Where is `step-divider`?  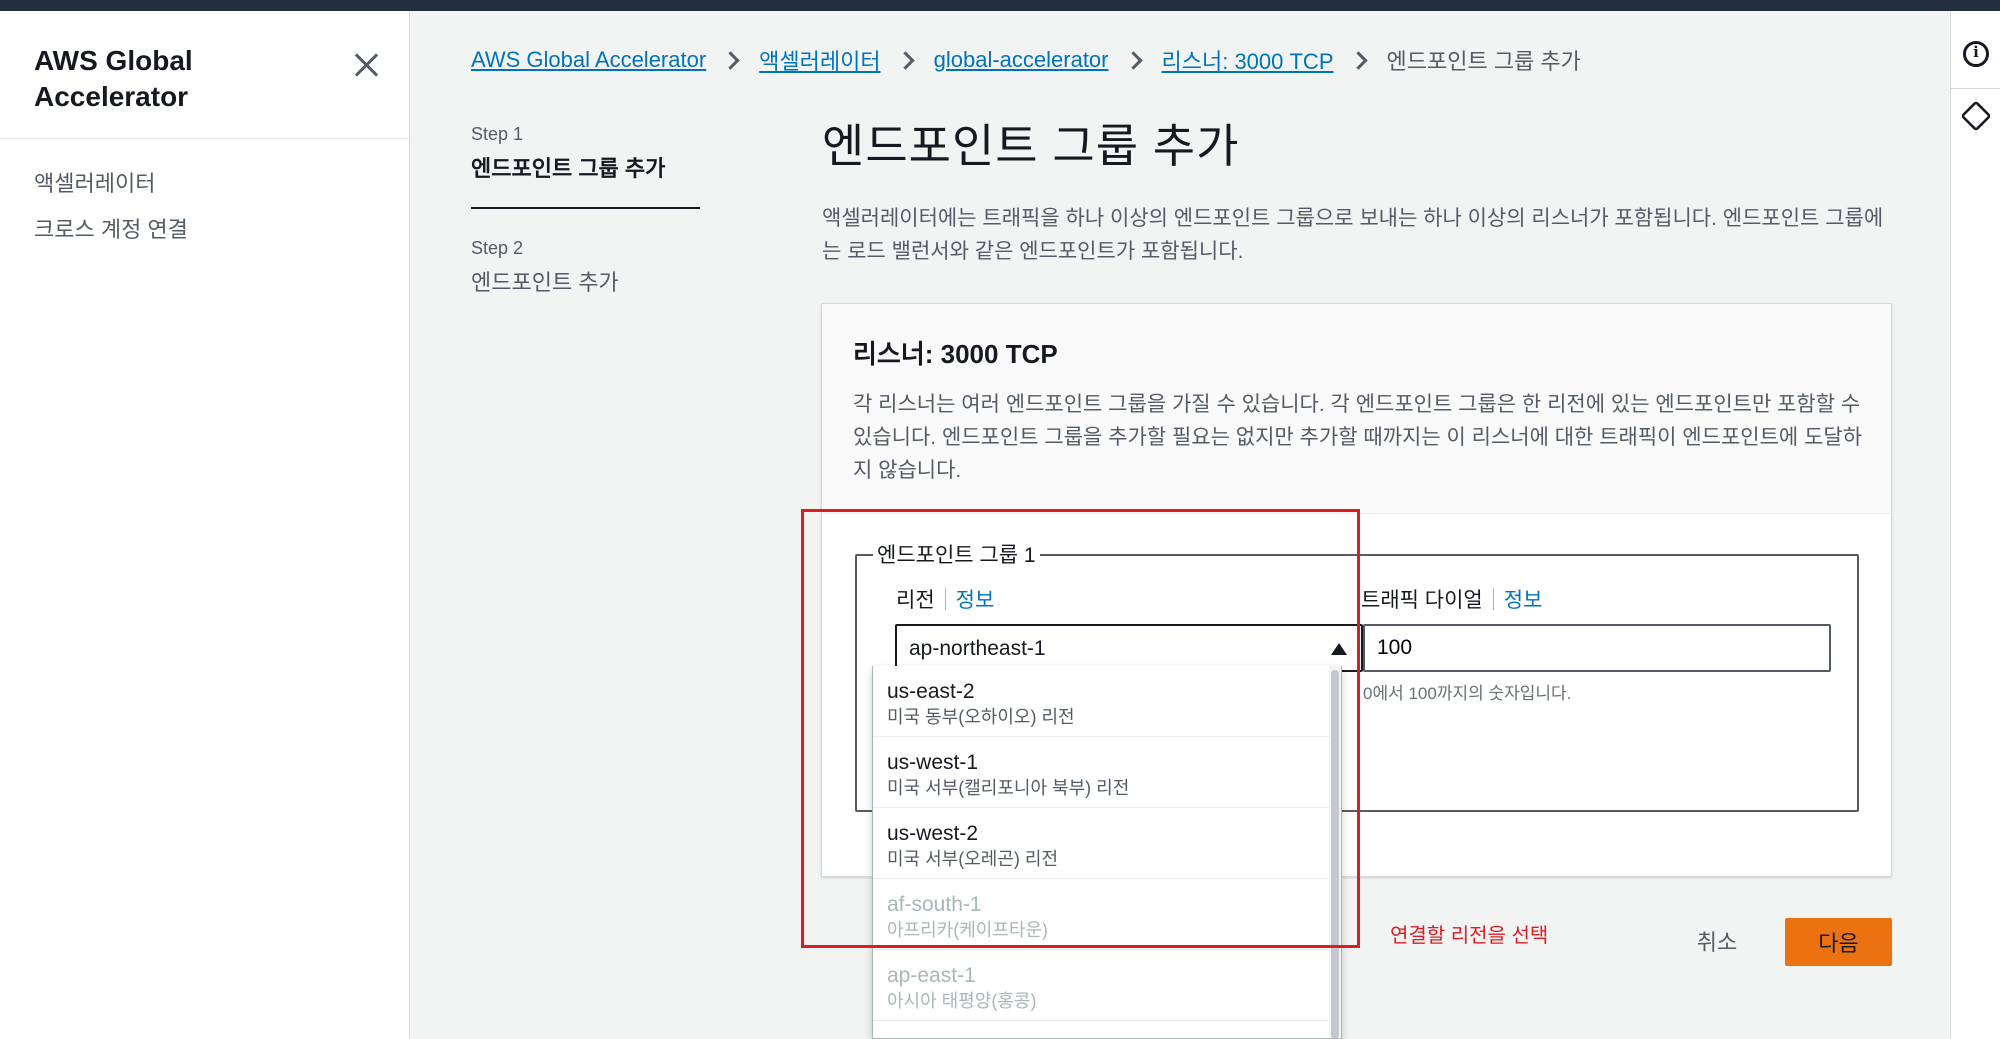 step-divider is located at coordinates (585, 208).